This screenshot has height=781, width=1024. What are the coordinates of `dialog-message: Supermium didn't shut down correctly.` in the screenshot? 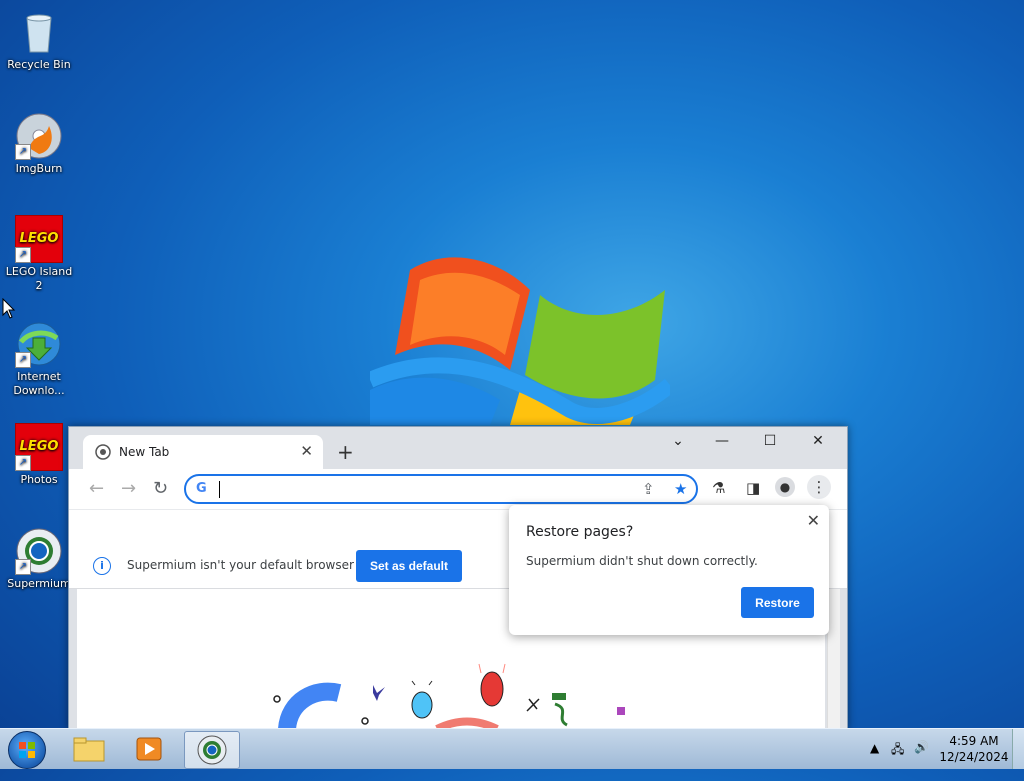 It's located at (642, 561).